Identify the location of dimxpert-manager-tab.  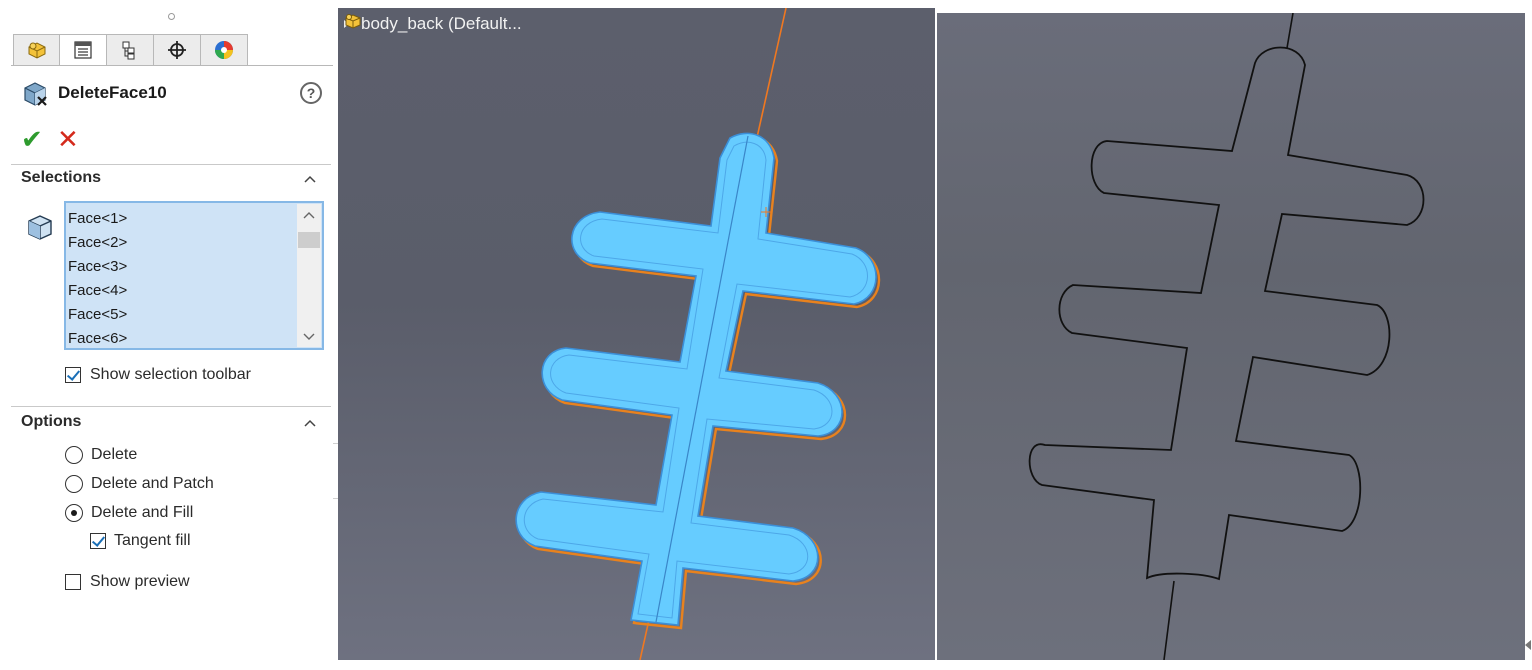
(177, 50).